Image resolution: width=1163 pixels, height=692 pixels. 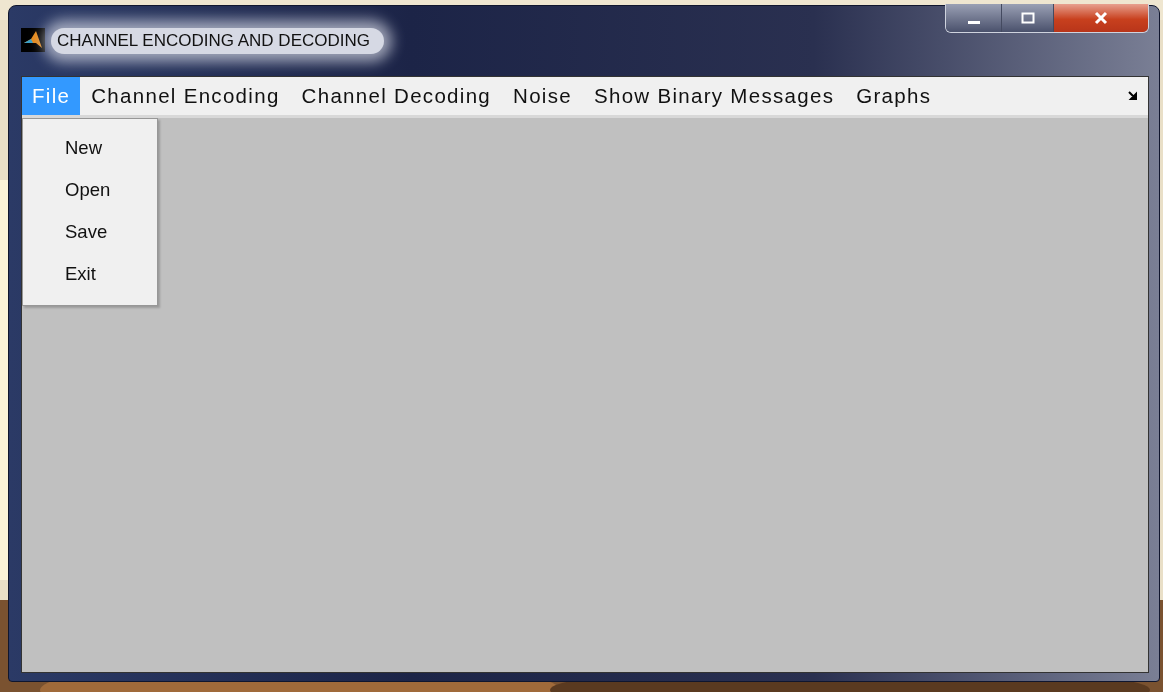 I want to click on menu-option: Open, so click(x=90, y=190).